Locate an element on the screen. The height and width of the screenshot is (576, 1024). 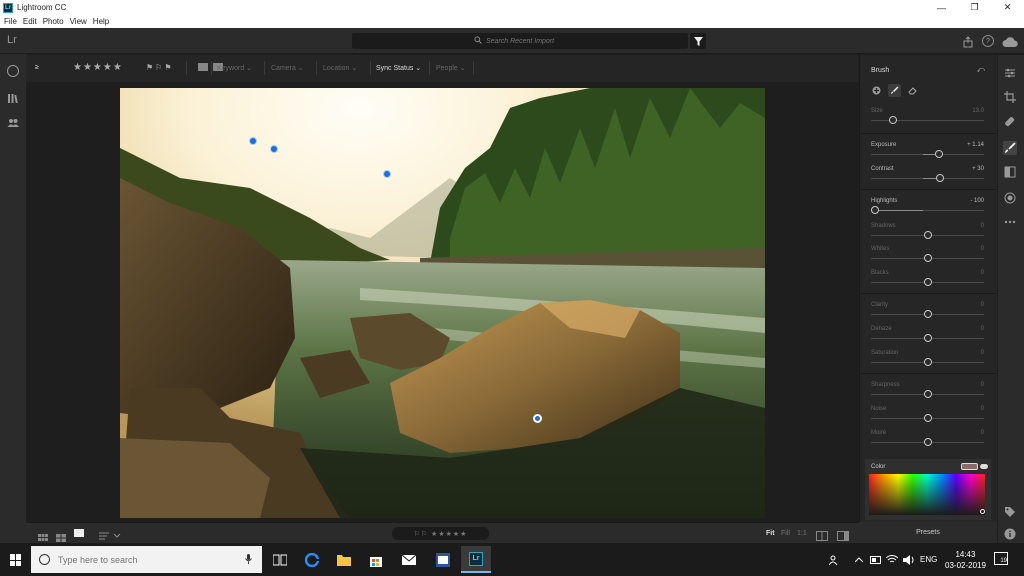
square-grid-view-icon is located at coordinates (43, 535).